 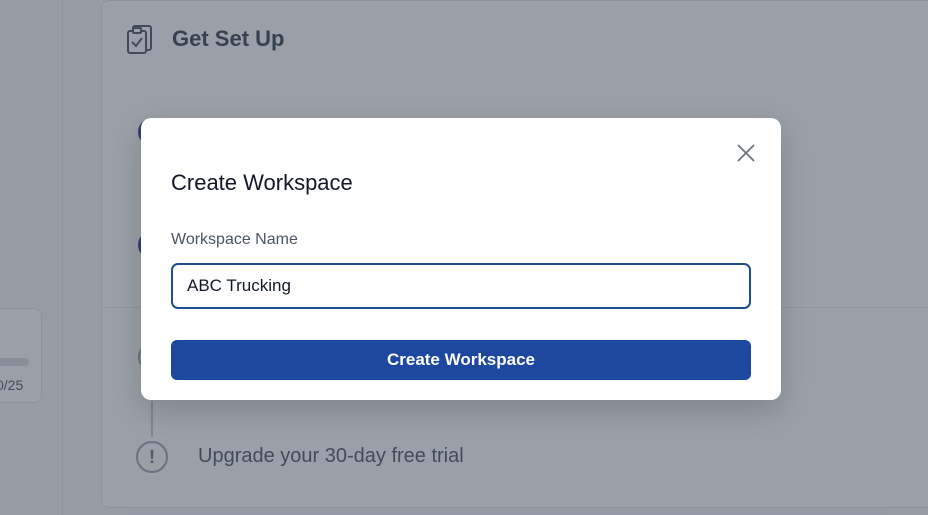 I want to click on workspace-name-input, so click(x=461, y=286).